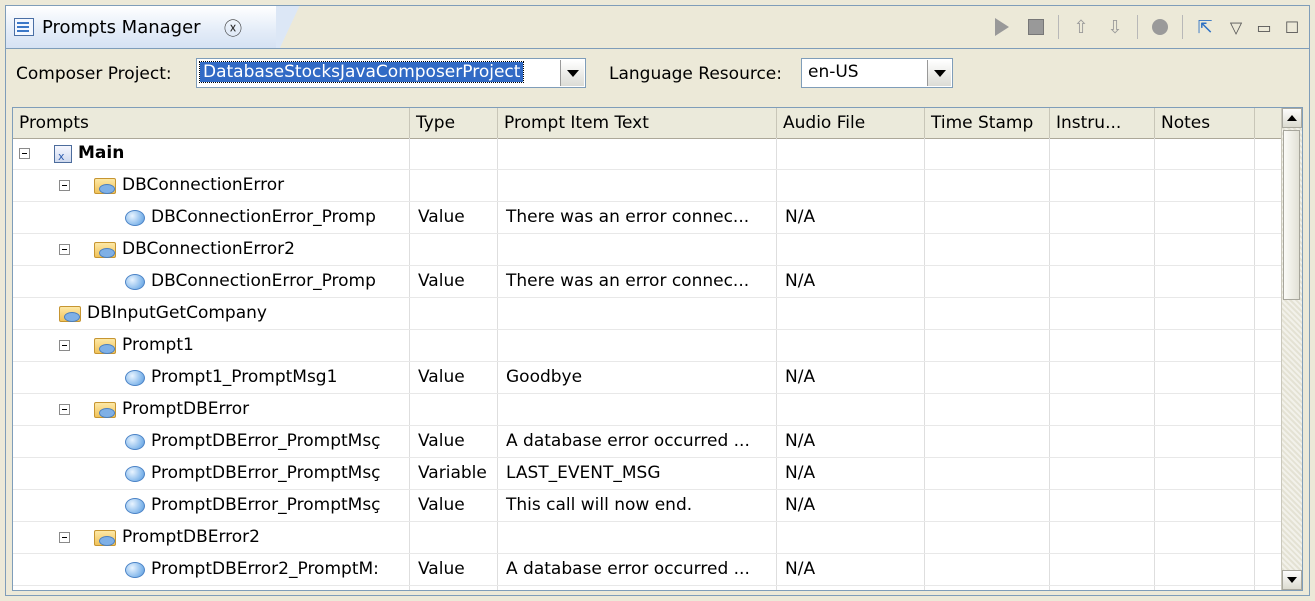 This screenshot has width=1315, height=601. Describe the element at coordinates (1160, 27) in the screenshot. I see `record-icon` at that location.